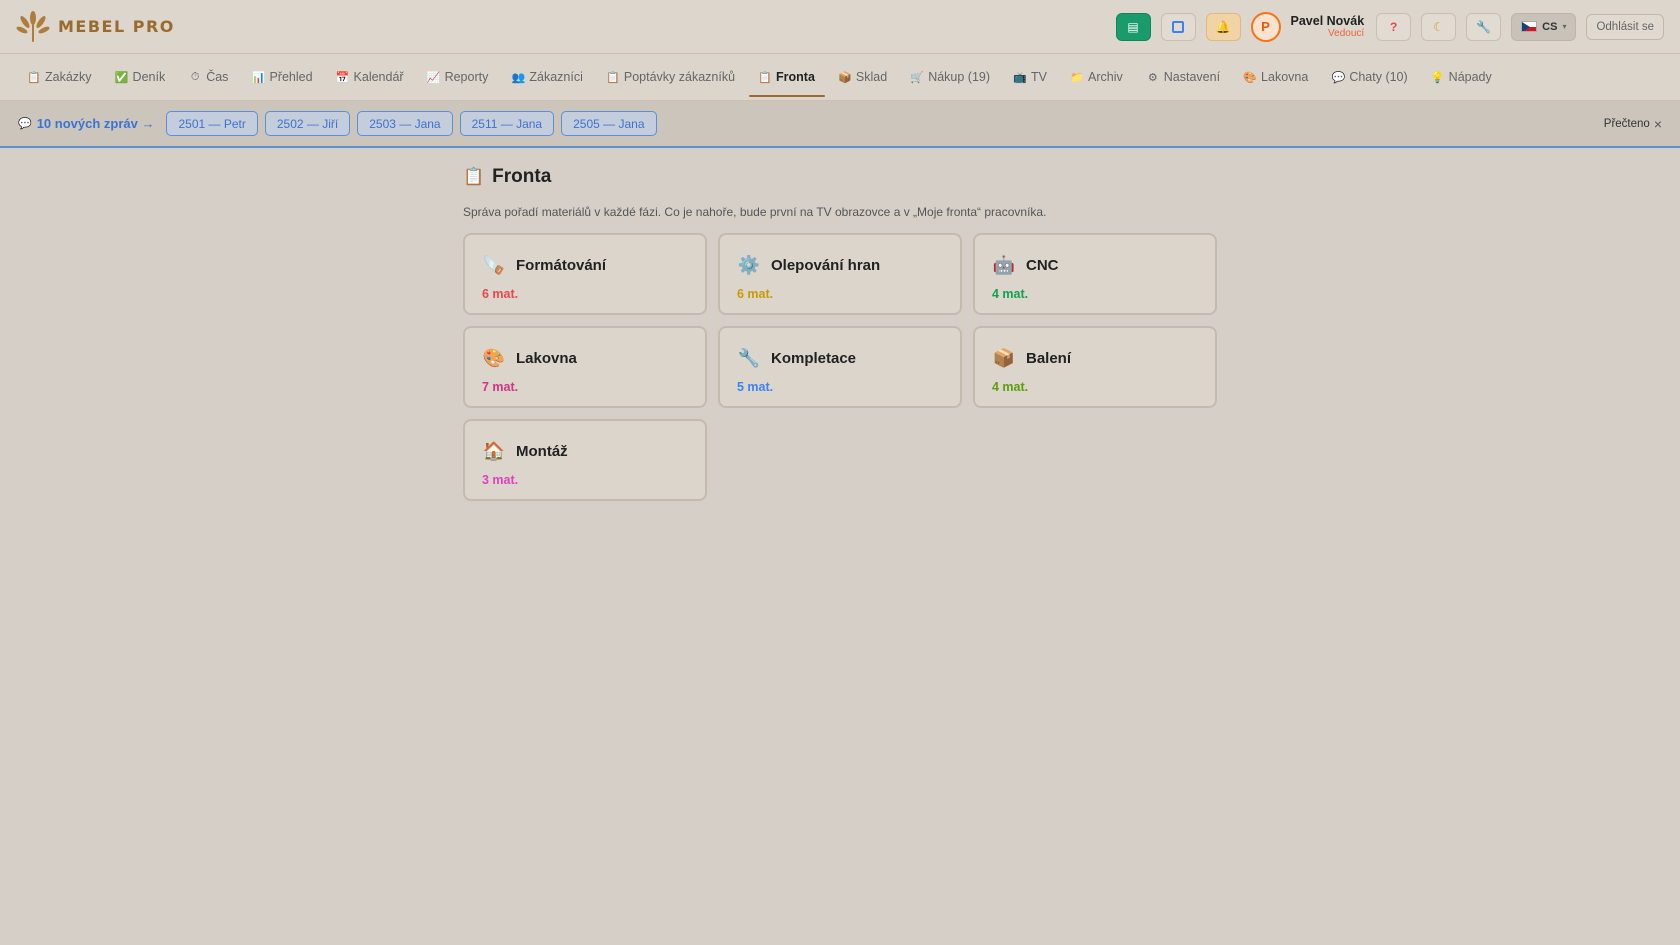 This screenshot has height=945, width=1680. What do you see at coordinates (507, 123) in the screenshot?
I see `message-chip: 2511 — Jana` at bounding box center [507, 123].